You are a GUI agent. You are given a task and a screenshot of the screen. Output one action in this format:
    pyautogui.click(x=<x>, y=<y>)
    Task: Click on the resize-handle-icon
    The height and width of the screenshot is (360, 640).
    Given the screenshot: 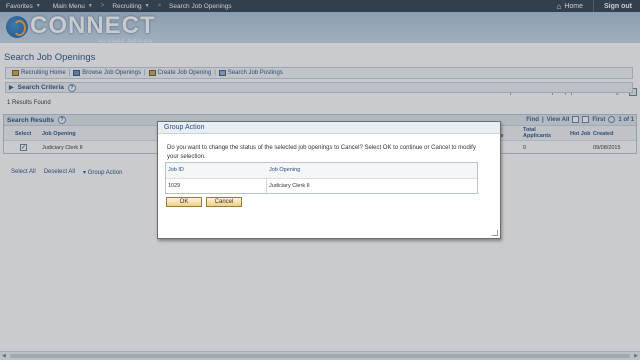 What is the action you would take?
    pyautogui.click(x=495, y=233)
    